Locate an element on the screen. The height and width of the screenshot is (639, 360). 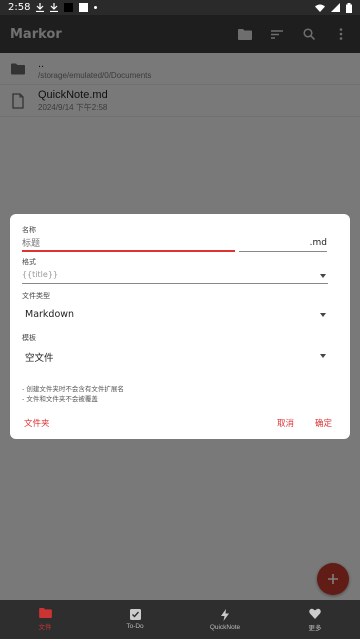
nav-item-more: 更多 is located at coordinates (315, 619).